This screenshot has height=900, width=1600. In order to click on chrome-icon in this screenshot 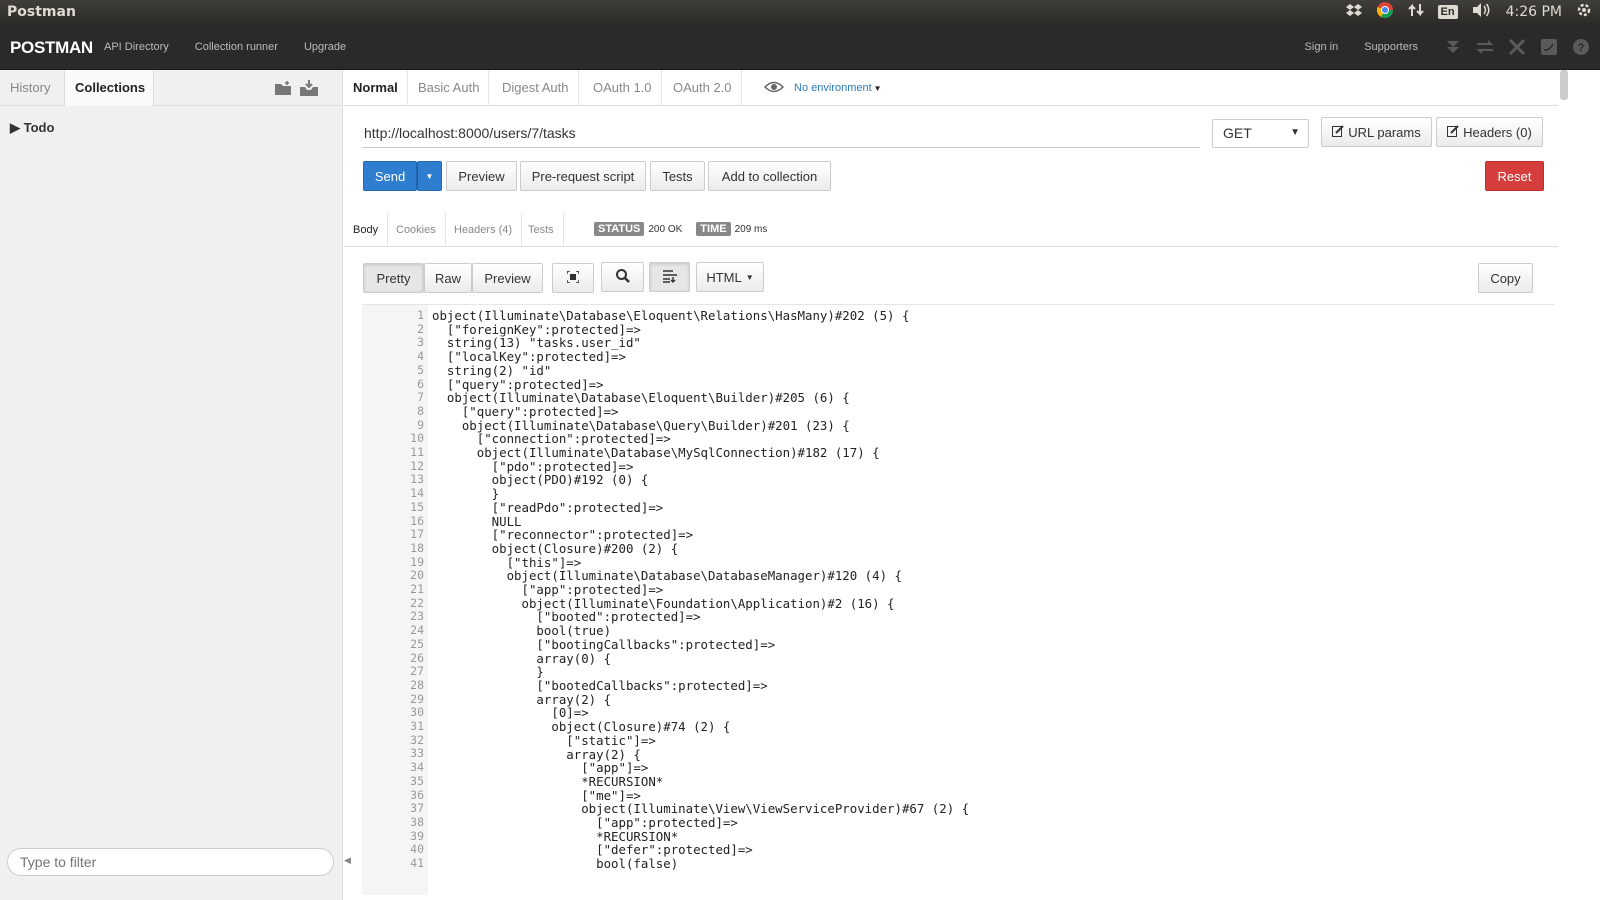, I will do `click(1385, 12)`.